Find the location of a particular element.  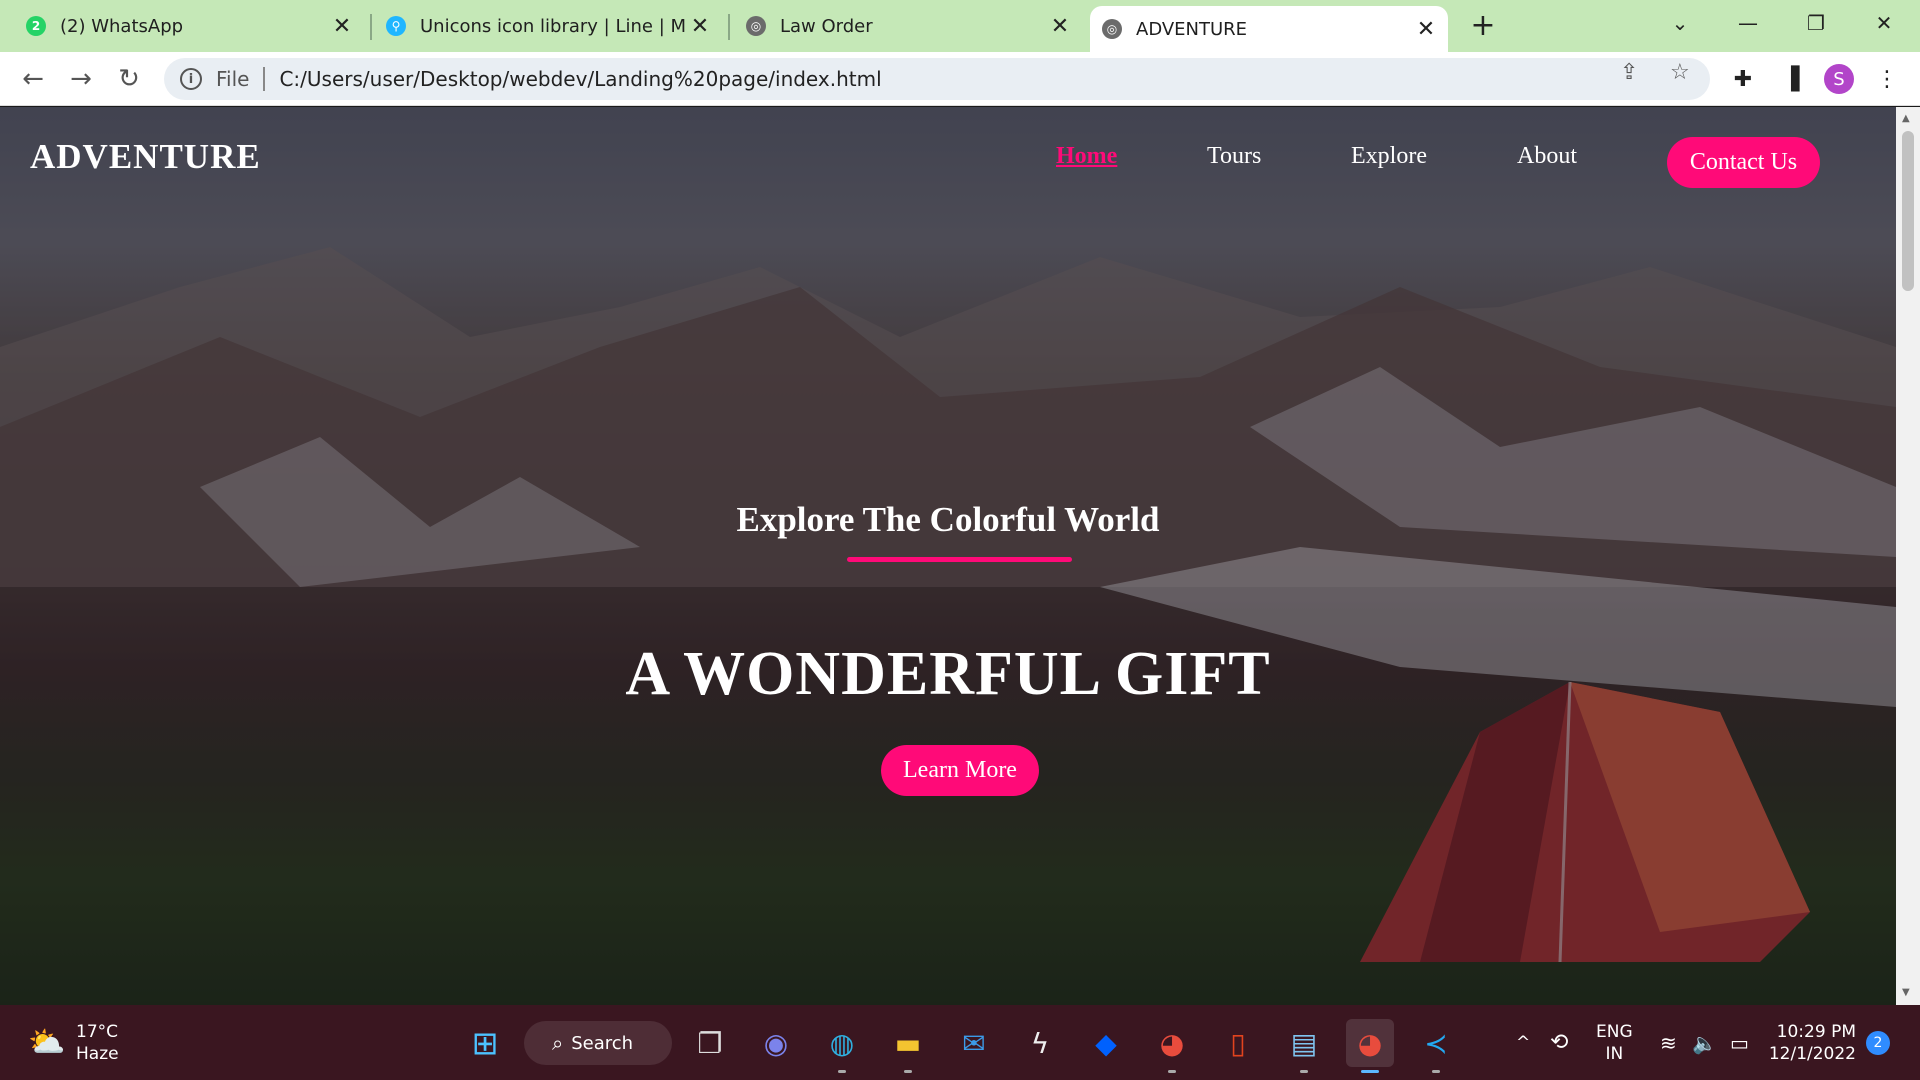

wifi-icon: ≋ is located at coordinates (1668, 1042).